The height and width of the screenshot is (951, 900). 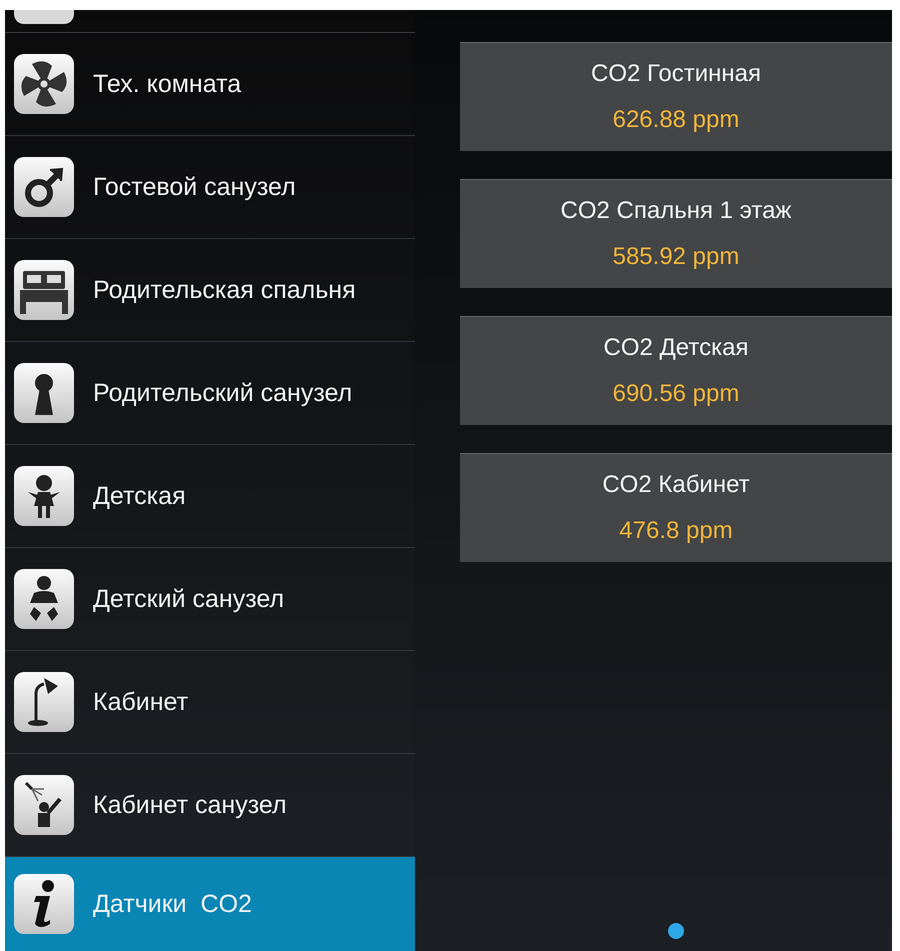 I want to click on menu-item: Детский санузел, so click(x=210, y=599).